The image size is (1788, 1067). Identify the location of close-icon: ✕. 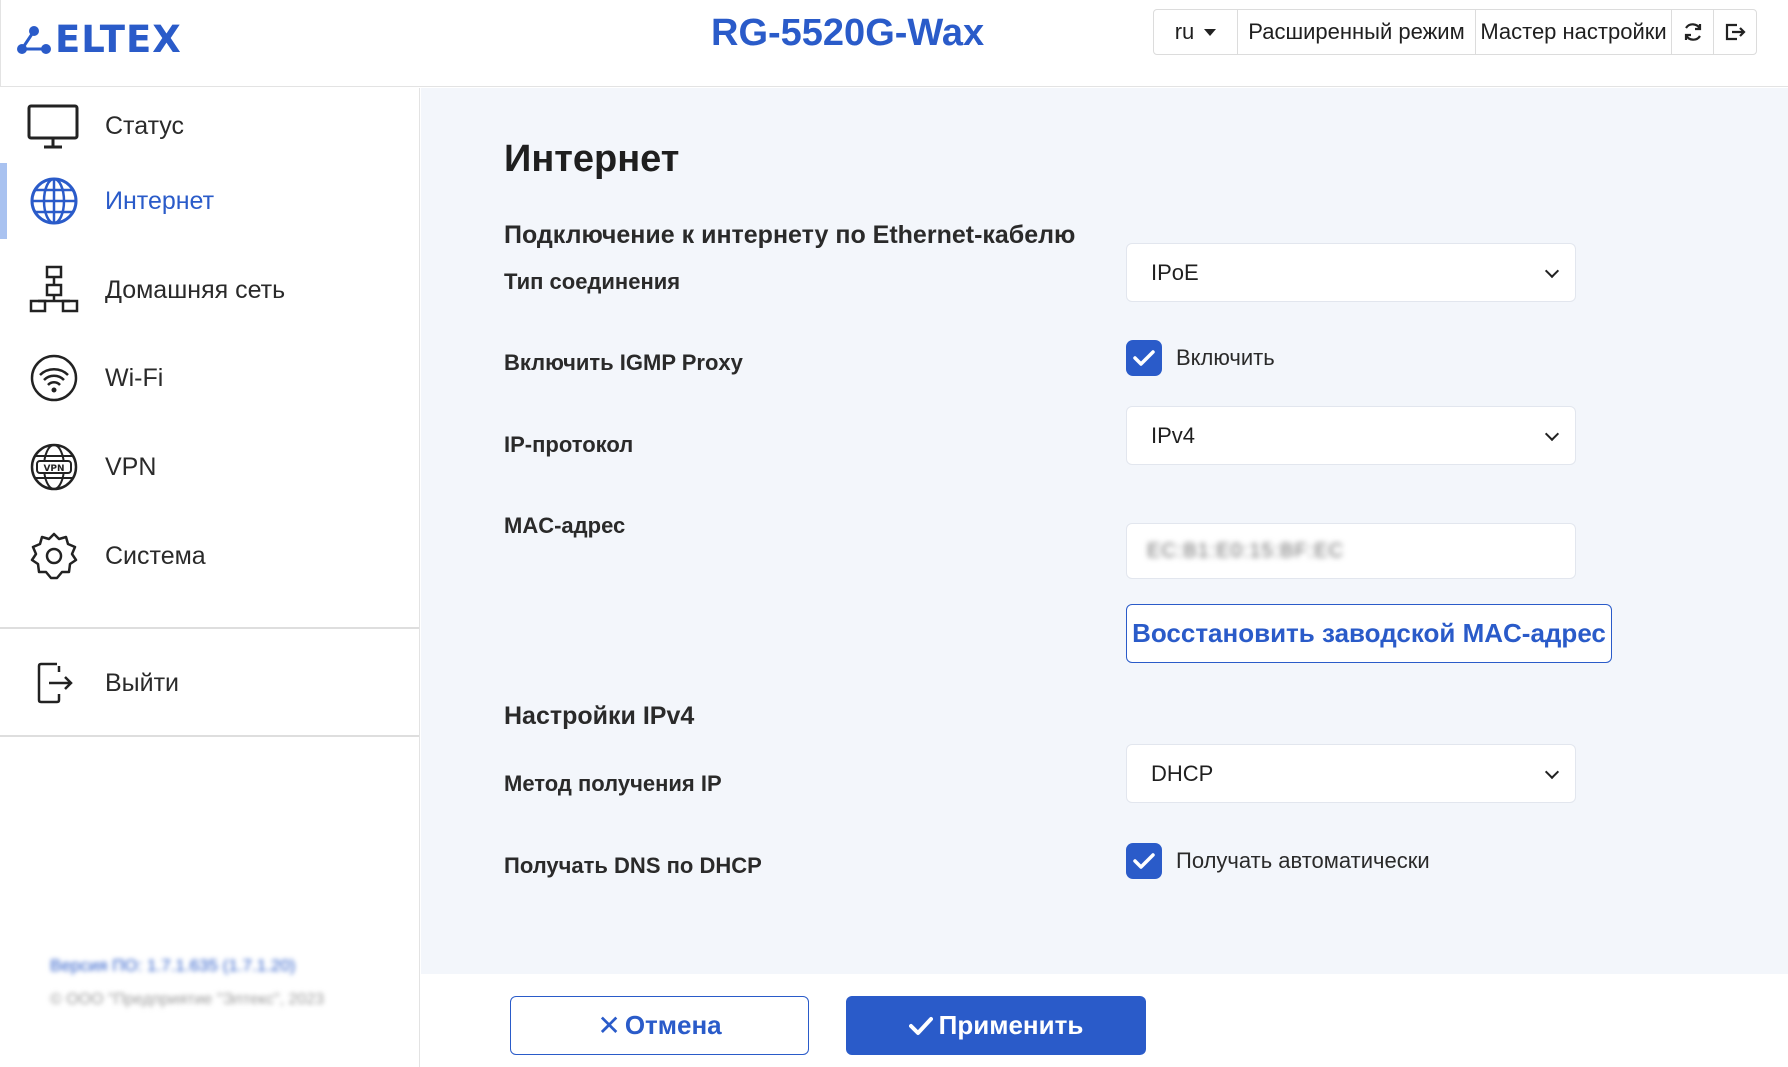
(609, 1025).